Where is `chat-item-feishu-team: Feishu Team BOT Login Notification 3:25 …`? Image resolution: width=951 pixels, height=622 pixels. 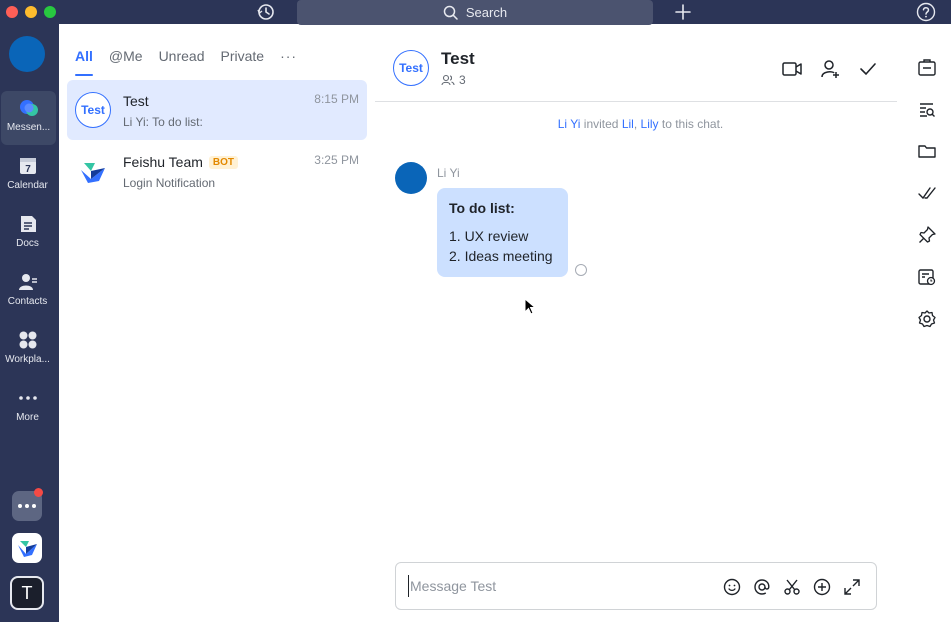 chat-item-feishu-team: Feishu Team BOT Login Notification 3:25 … is located at coordinates (217, 171).